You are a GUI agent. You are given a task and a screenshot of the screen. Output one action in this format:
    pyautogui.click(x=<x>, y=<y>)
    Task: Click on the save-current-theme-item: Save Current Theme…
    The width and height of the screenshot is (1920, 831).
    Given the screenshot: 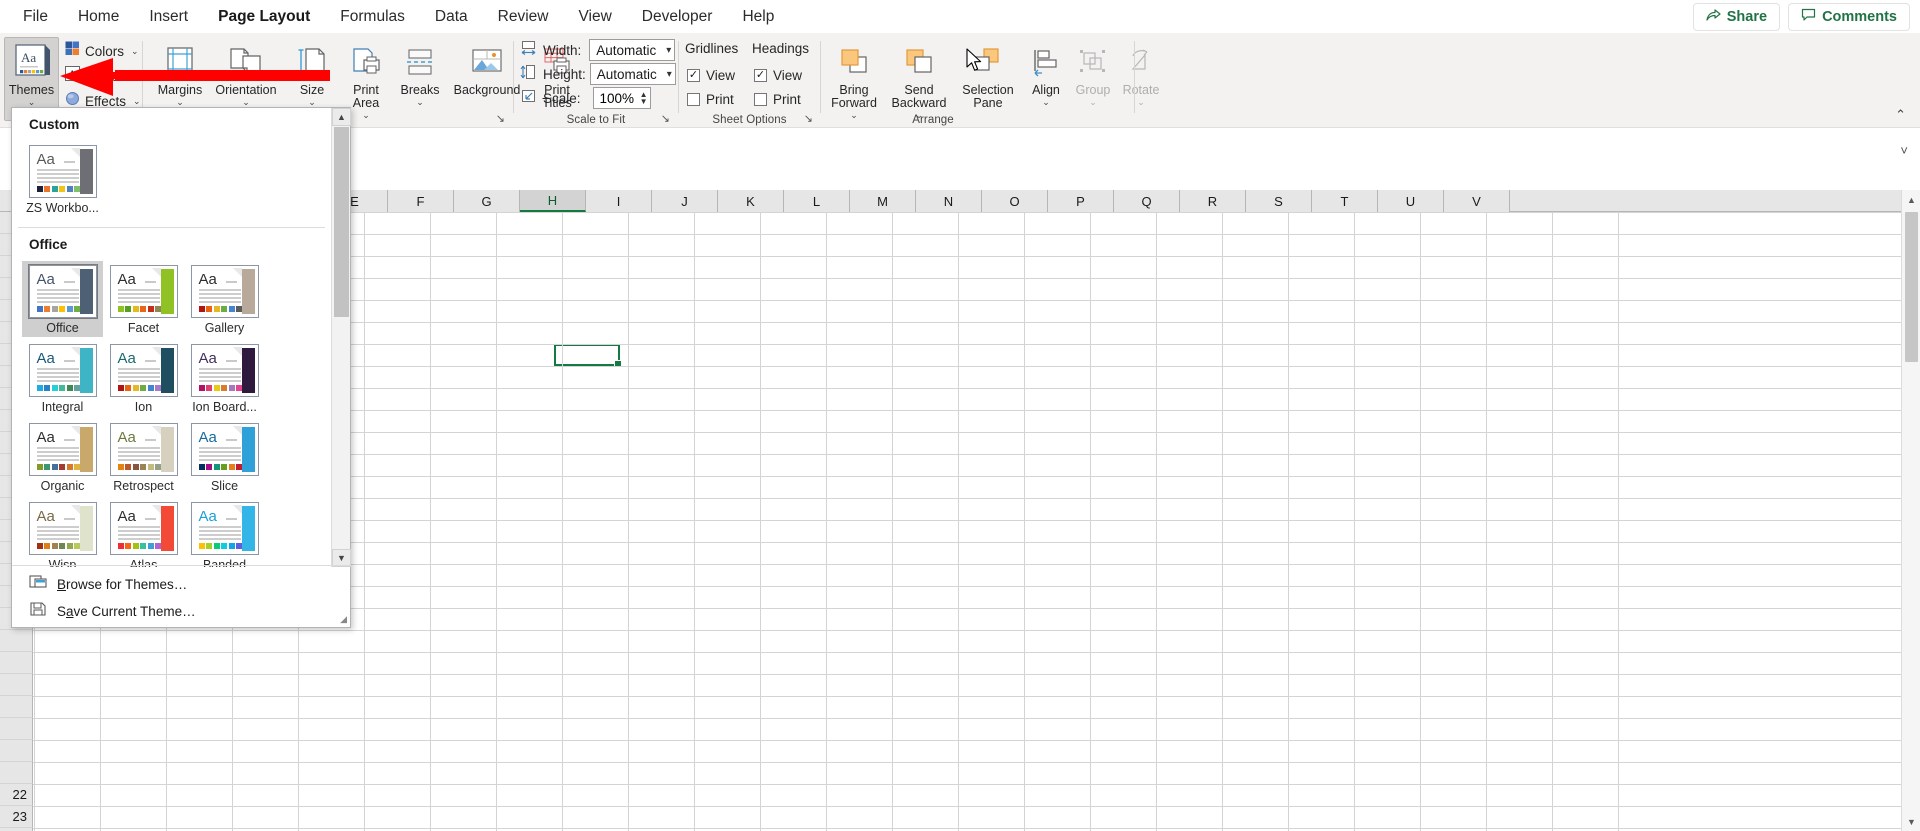 What is the action you would take?
    pyautogui.click(x=181, y=611)
    